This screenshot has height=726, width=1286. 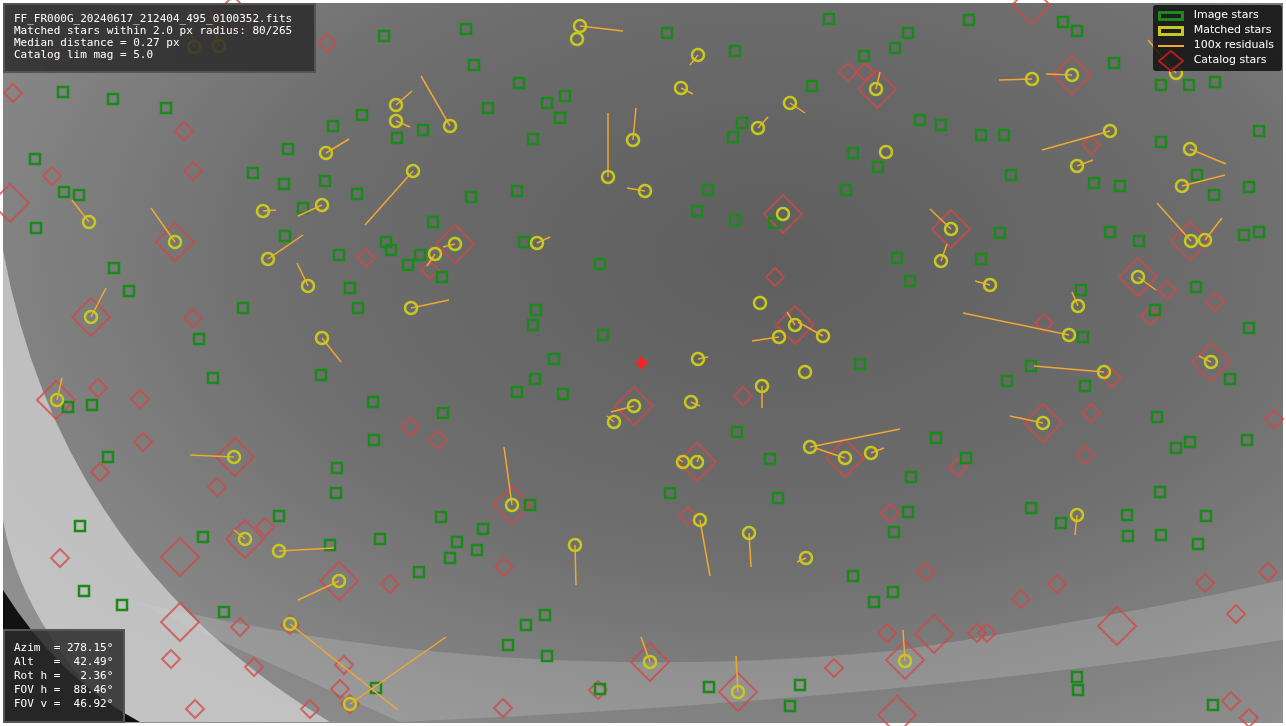 What do you see at coordinates (1226, 15) in the screenshot?
I see `legend-label: Image stars` at bounding box center [1226, 15].